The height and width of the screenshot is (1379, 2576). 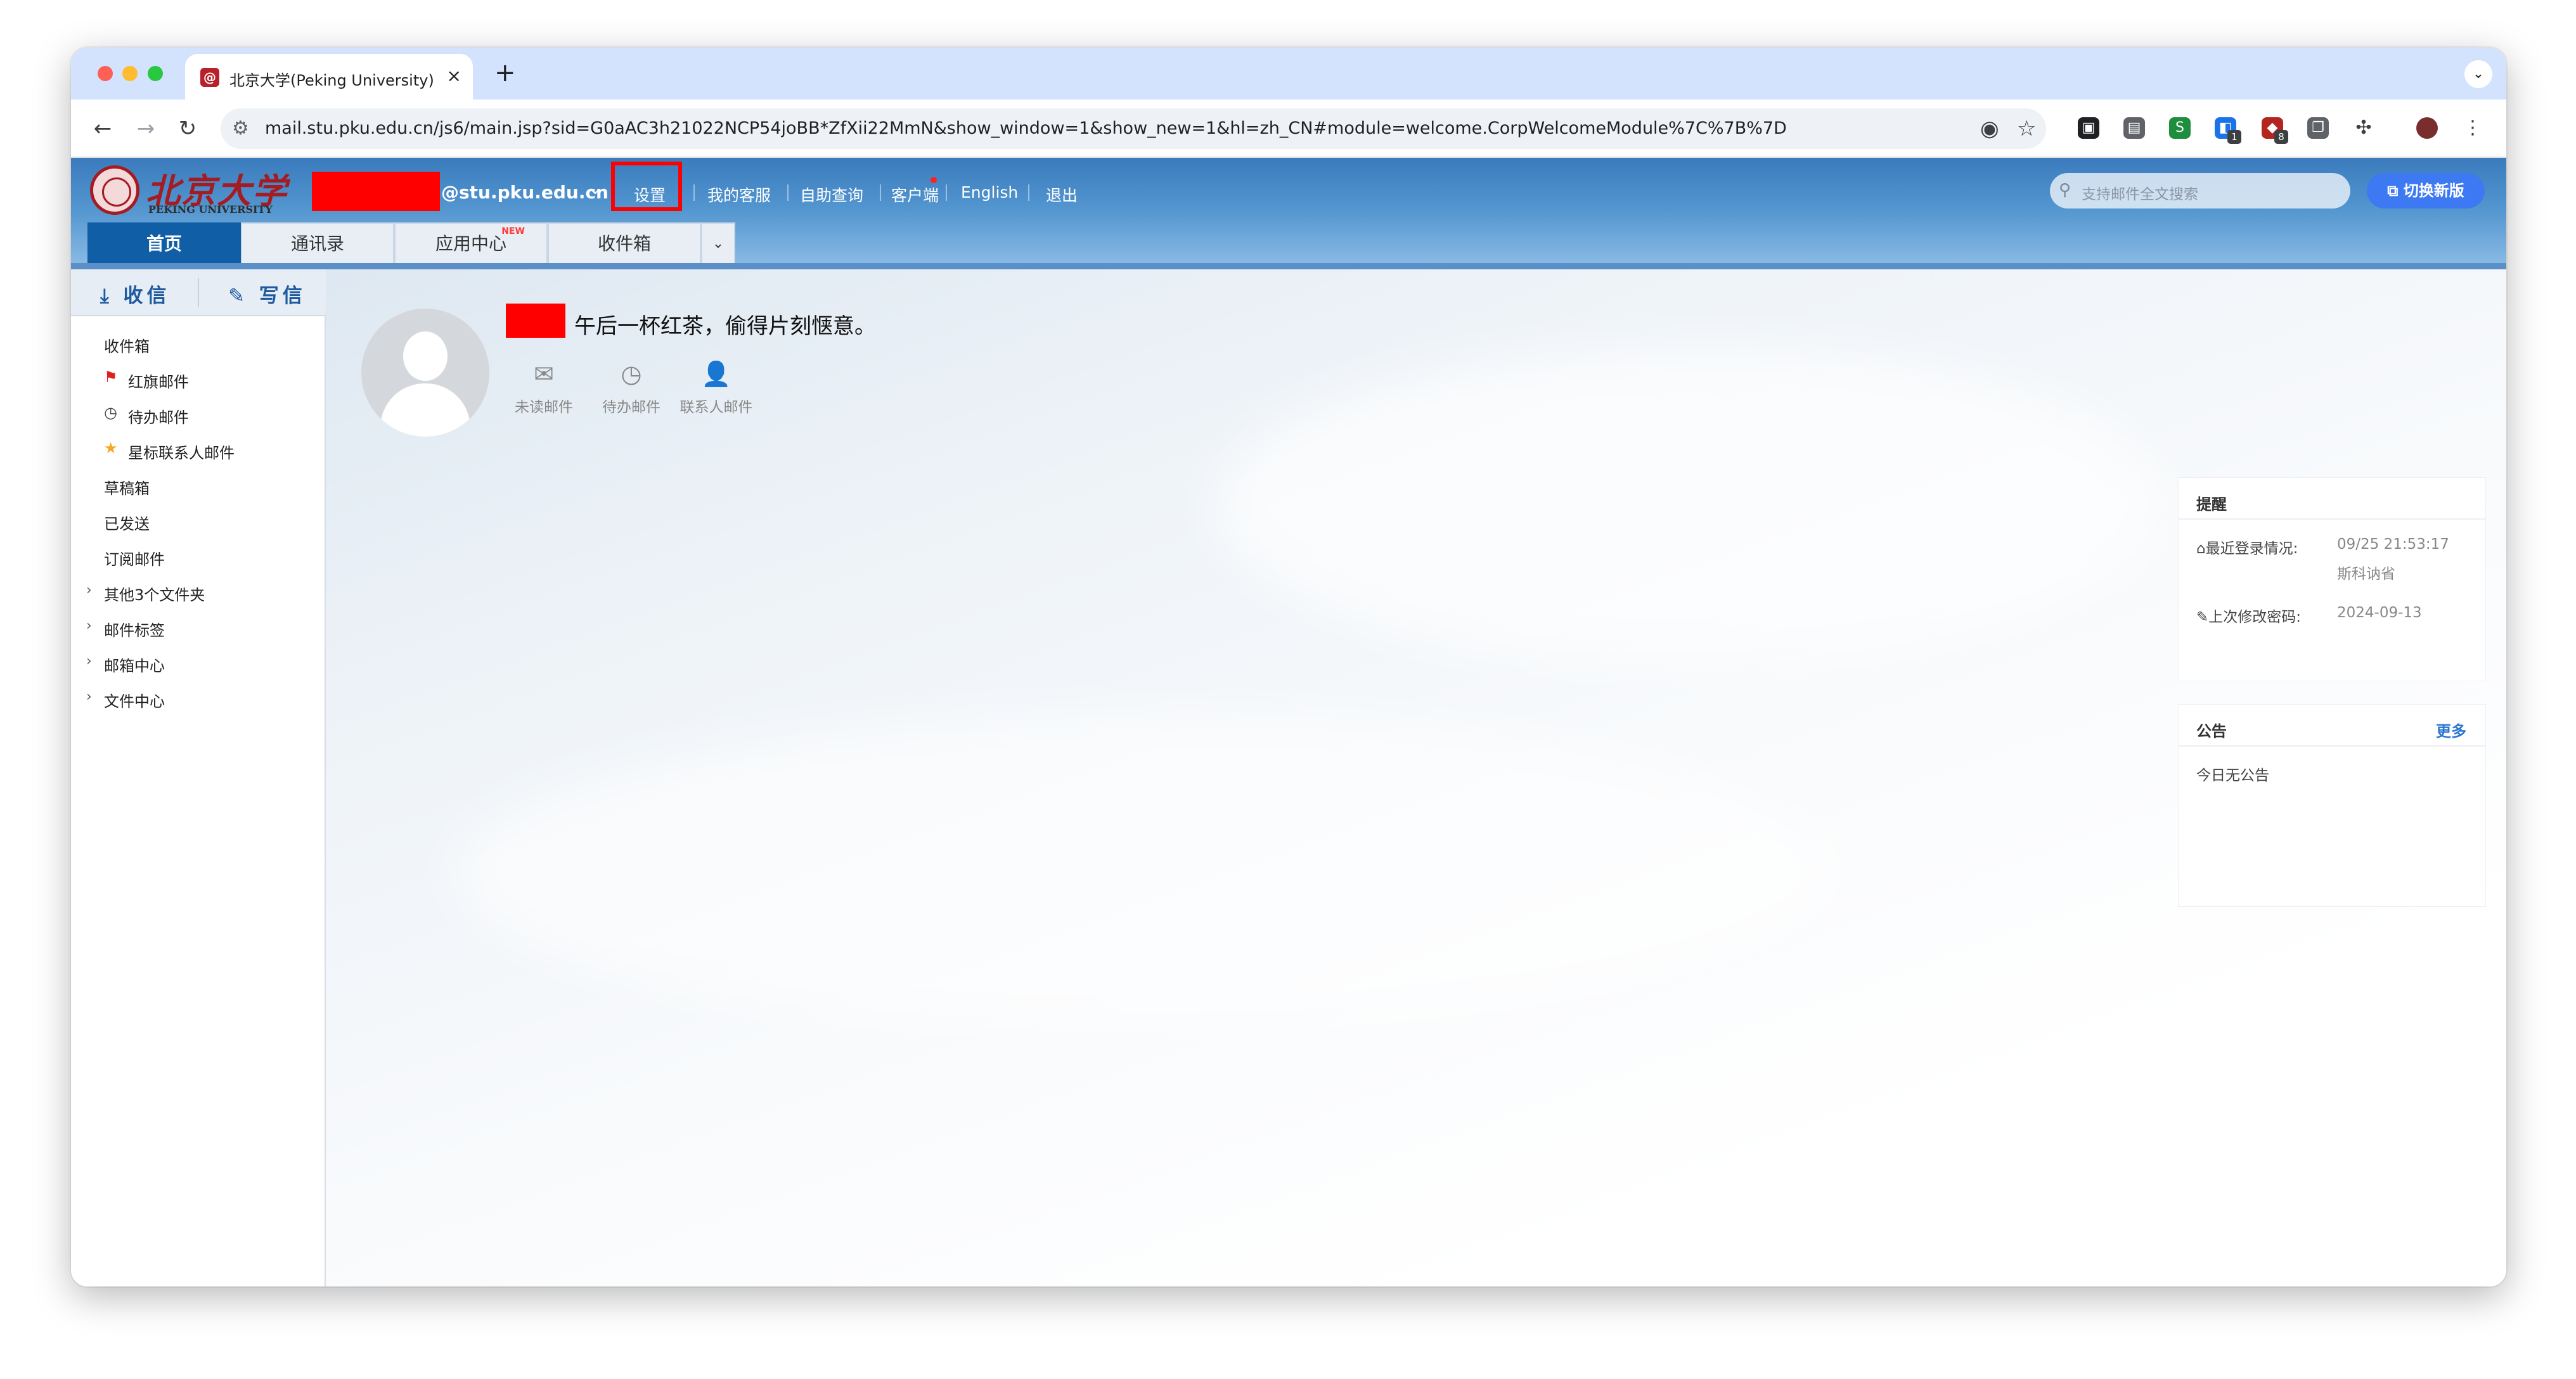 I want to click on selfquery-link: 自助查询, so click(x=832, y=195).